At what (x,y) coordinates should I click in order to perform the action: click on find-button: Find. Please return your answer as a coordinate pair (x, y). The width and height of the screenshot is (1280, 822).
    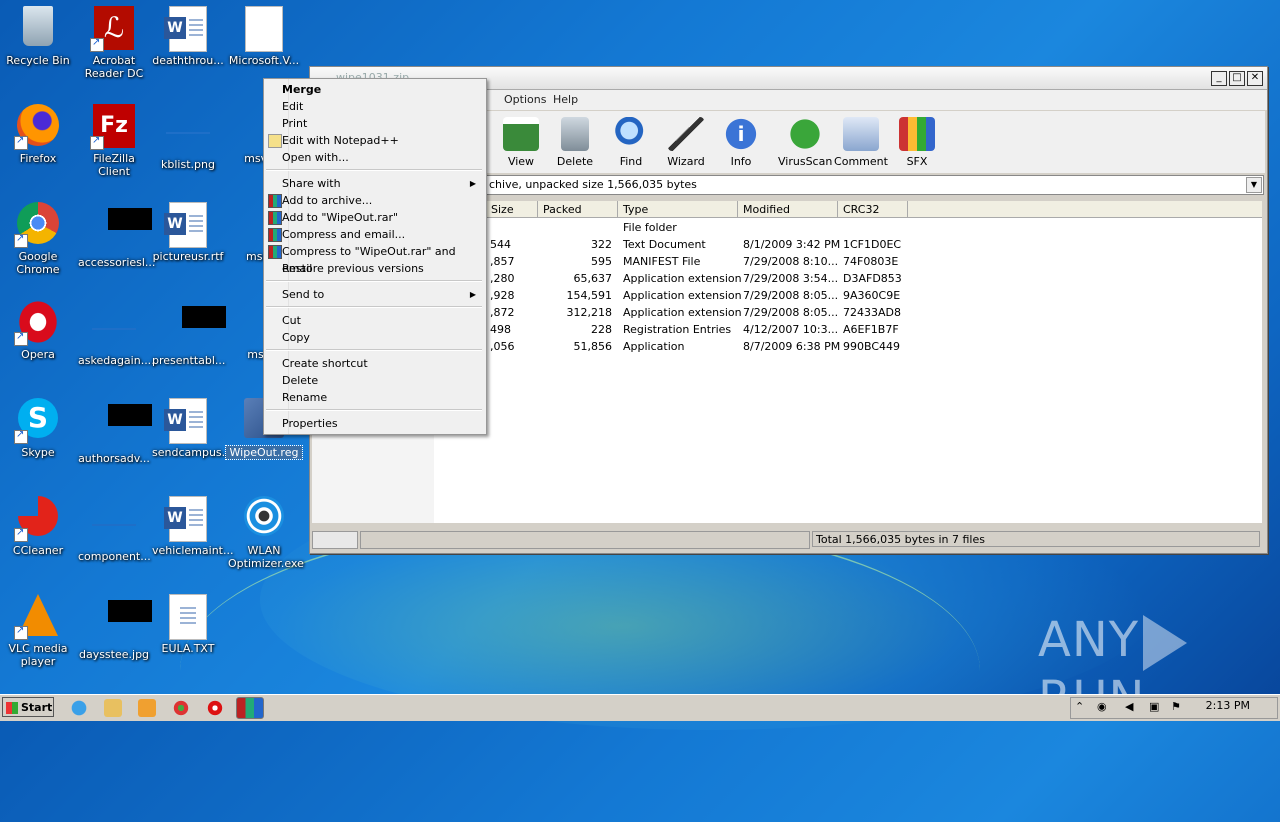
    Looking at the image, I should click on (631, 142).